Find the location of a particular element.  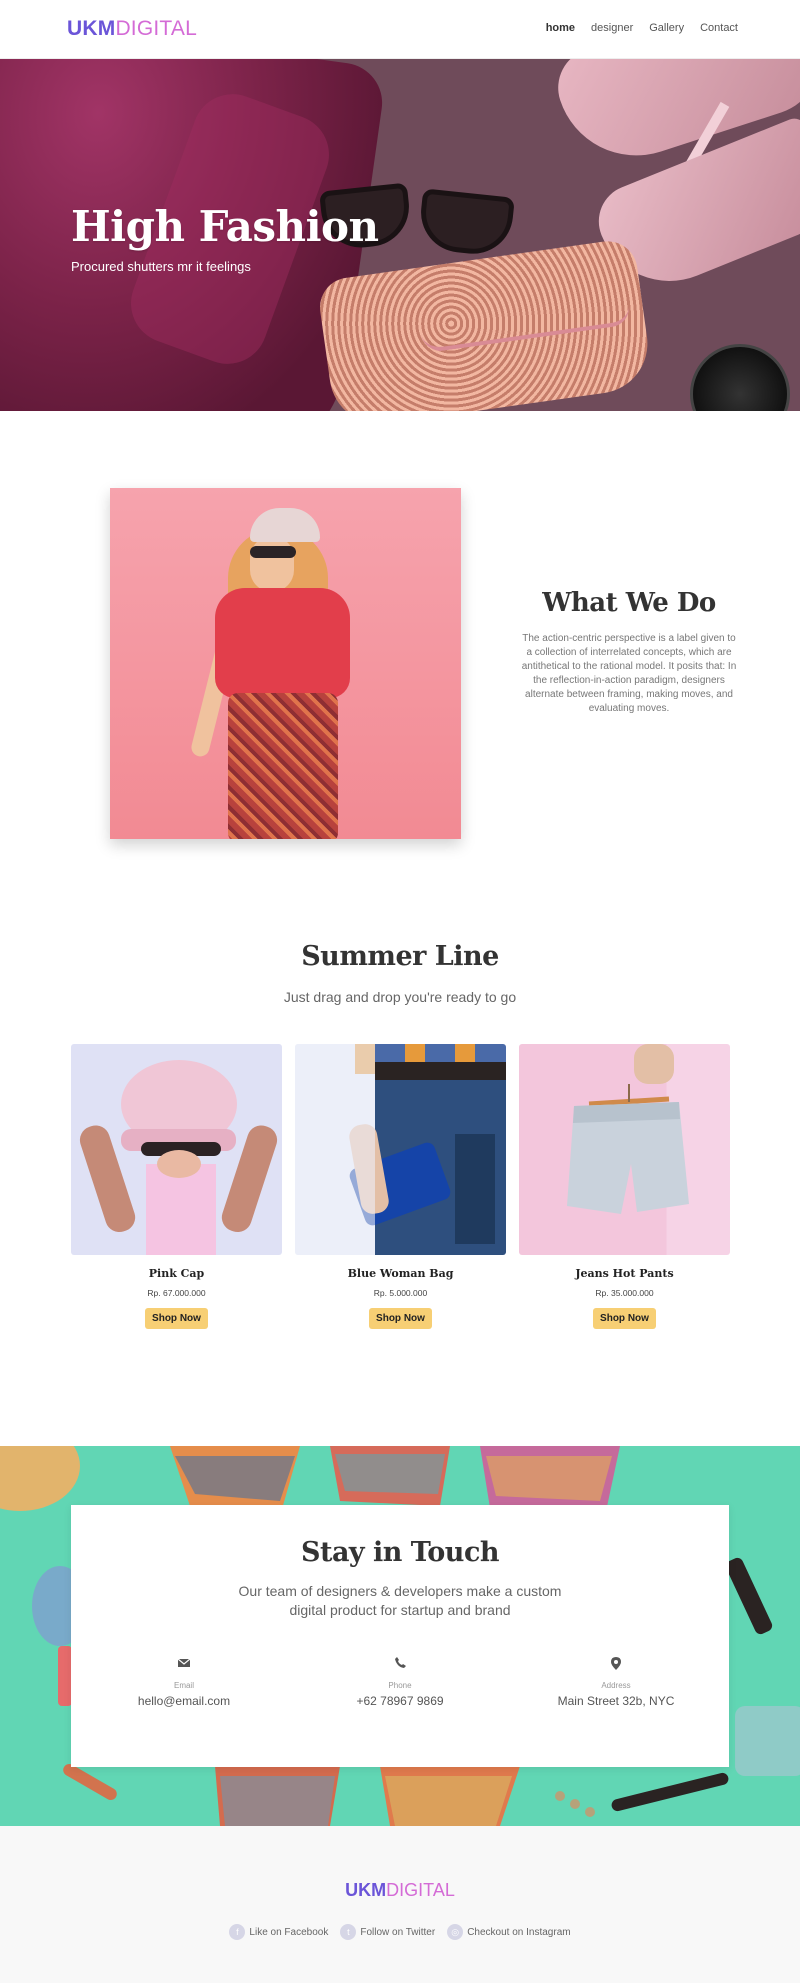

what-we-do-model-photo is located at coordinates (285, 663).